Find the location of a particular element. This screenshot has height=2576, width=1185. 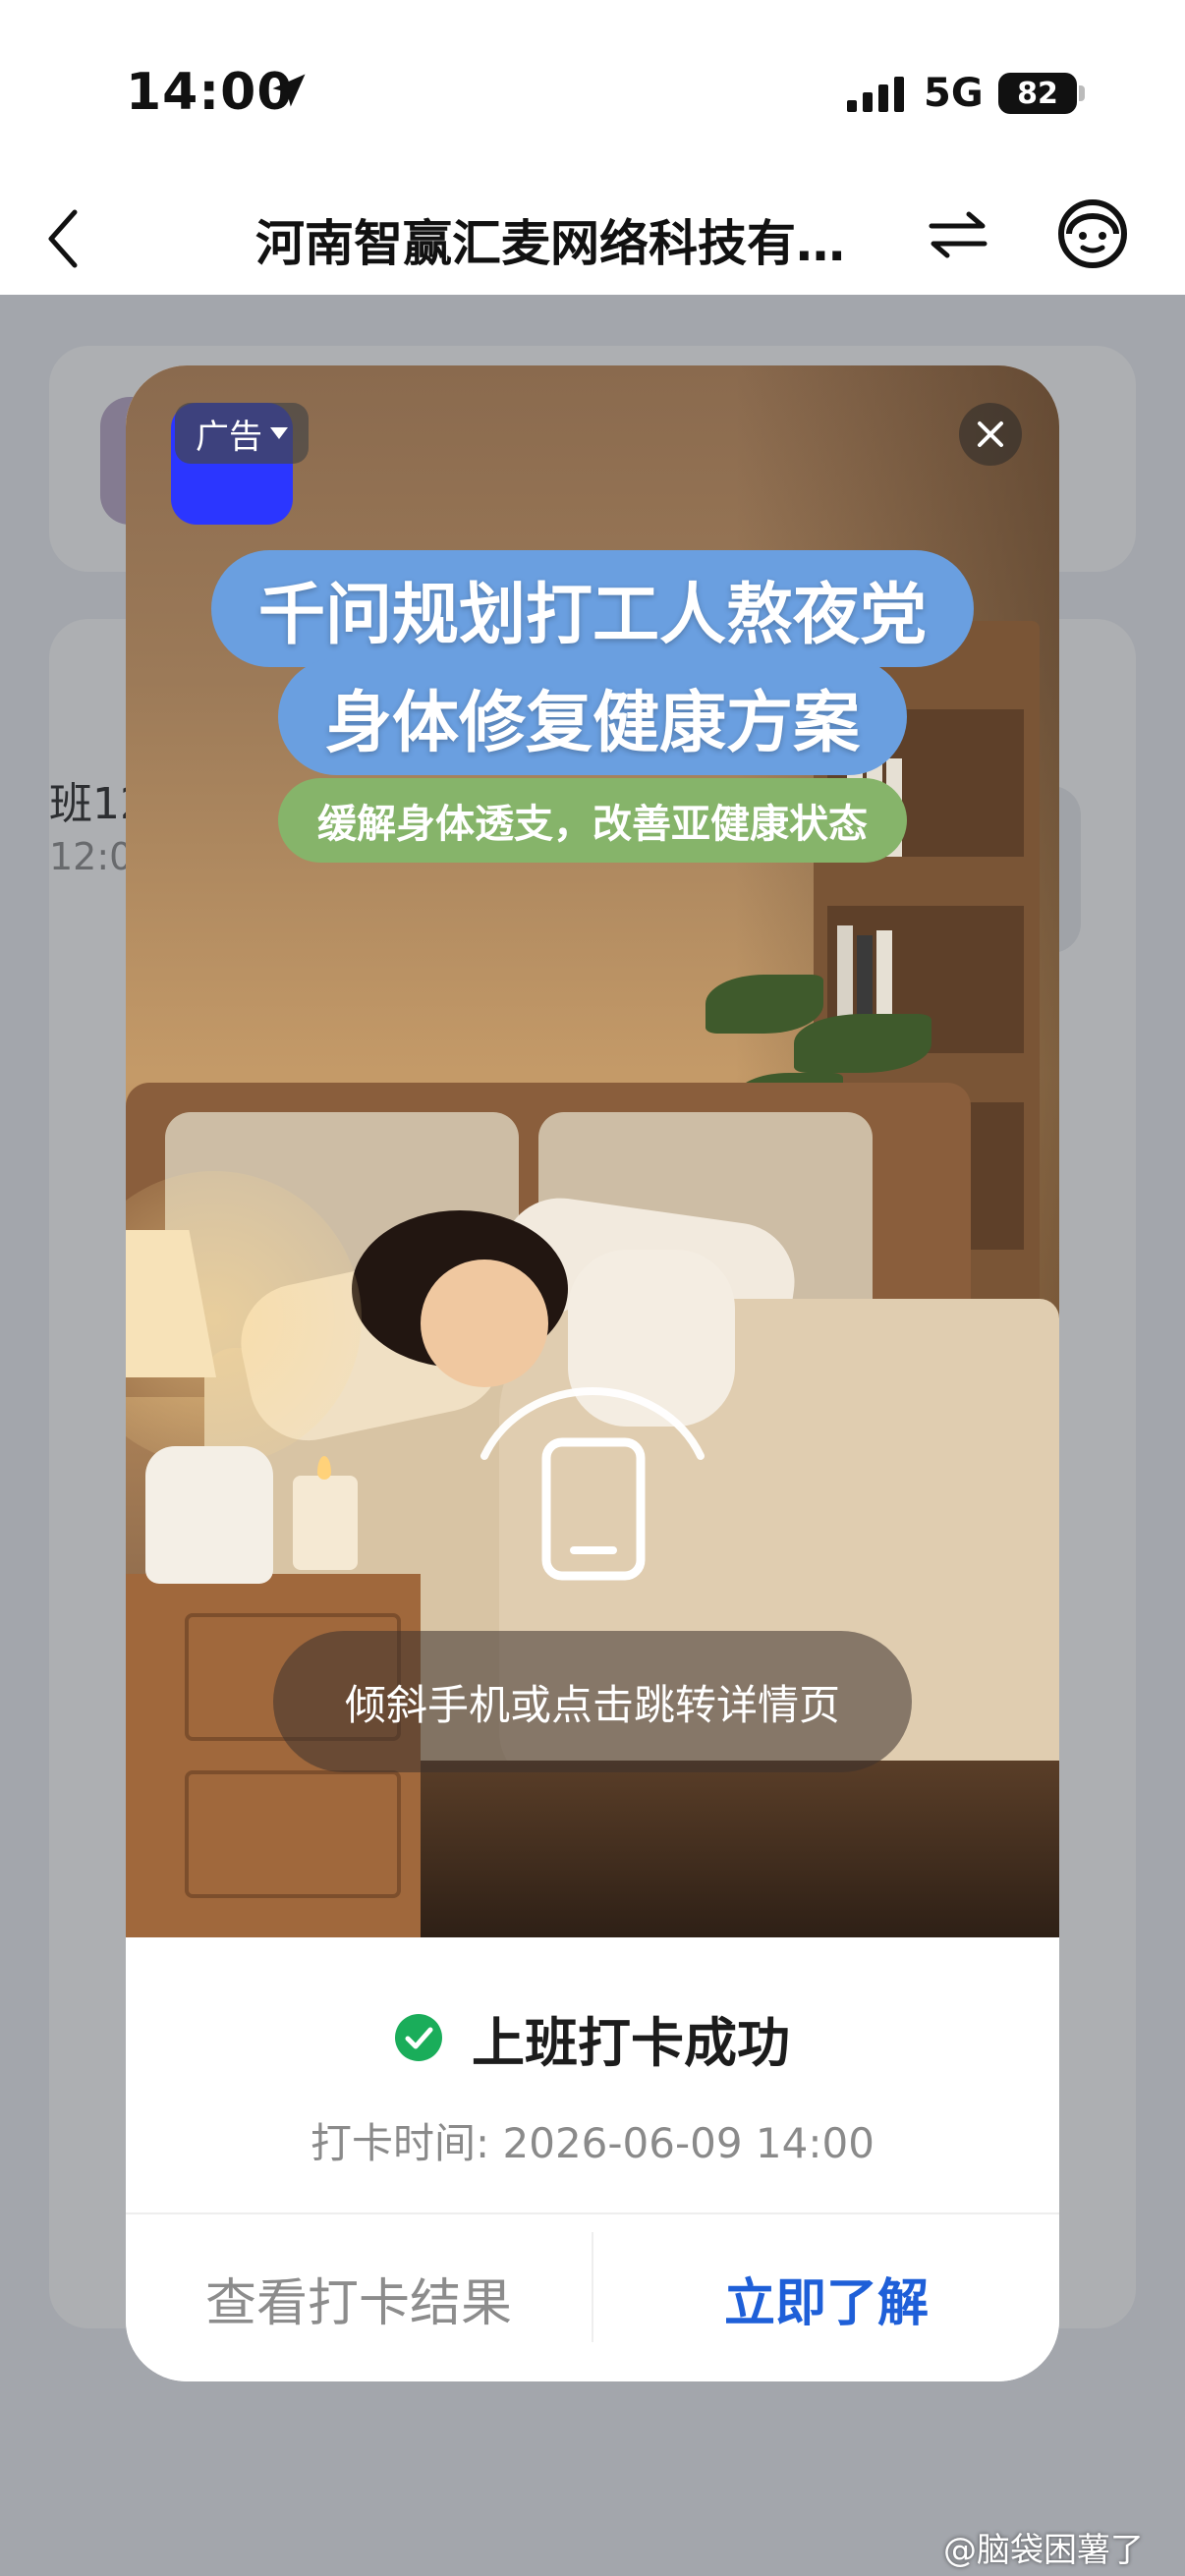

ad-badge-label: 广告 is located at coordinates (229, 437).